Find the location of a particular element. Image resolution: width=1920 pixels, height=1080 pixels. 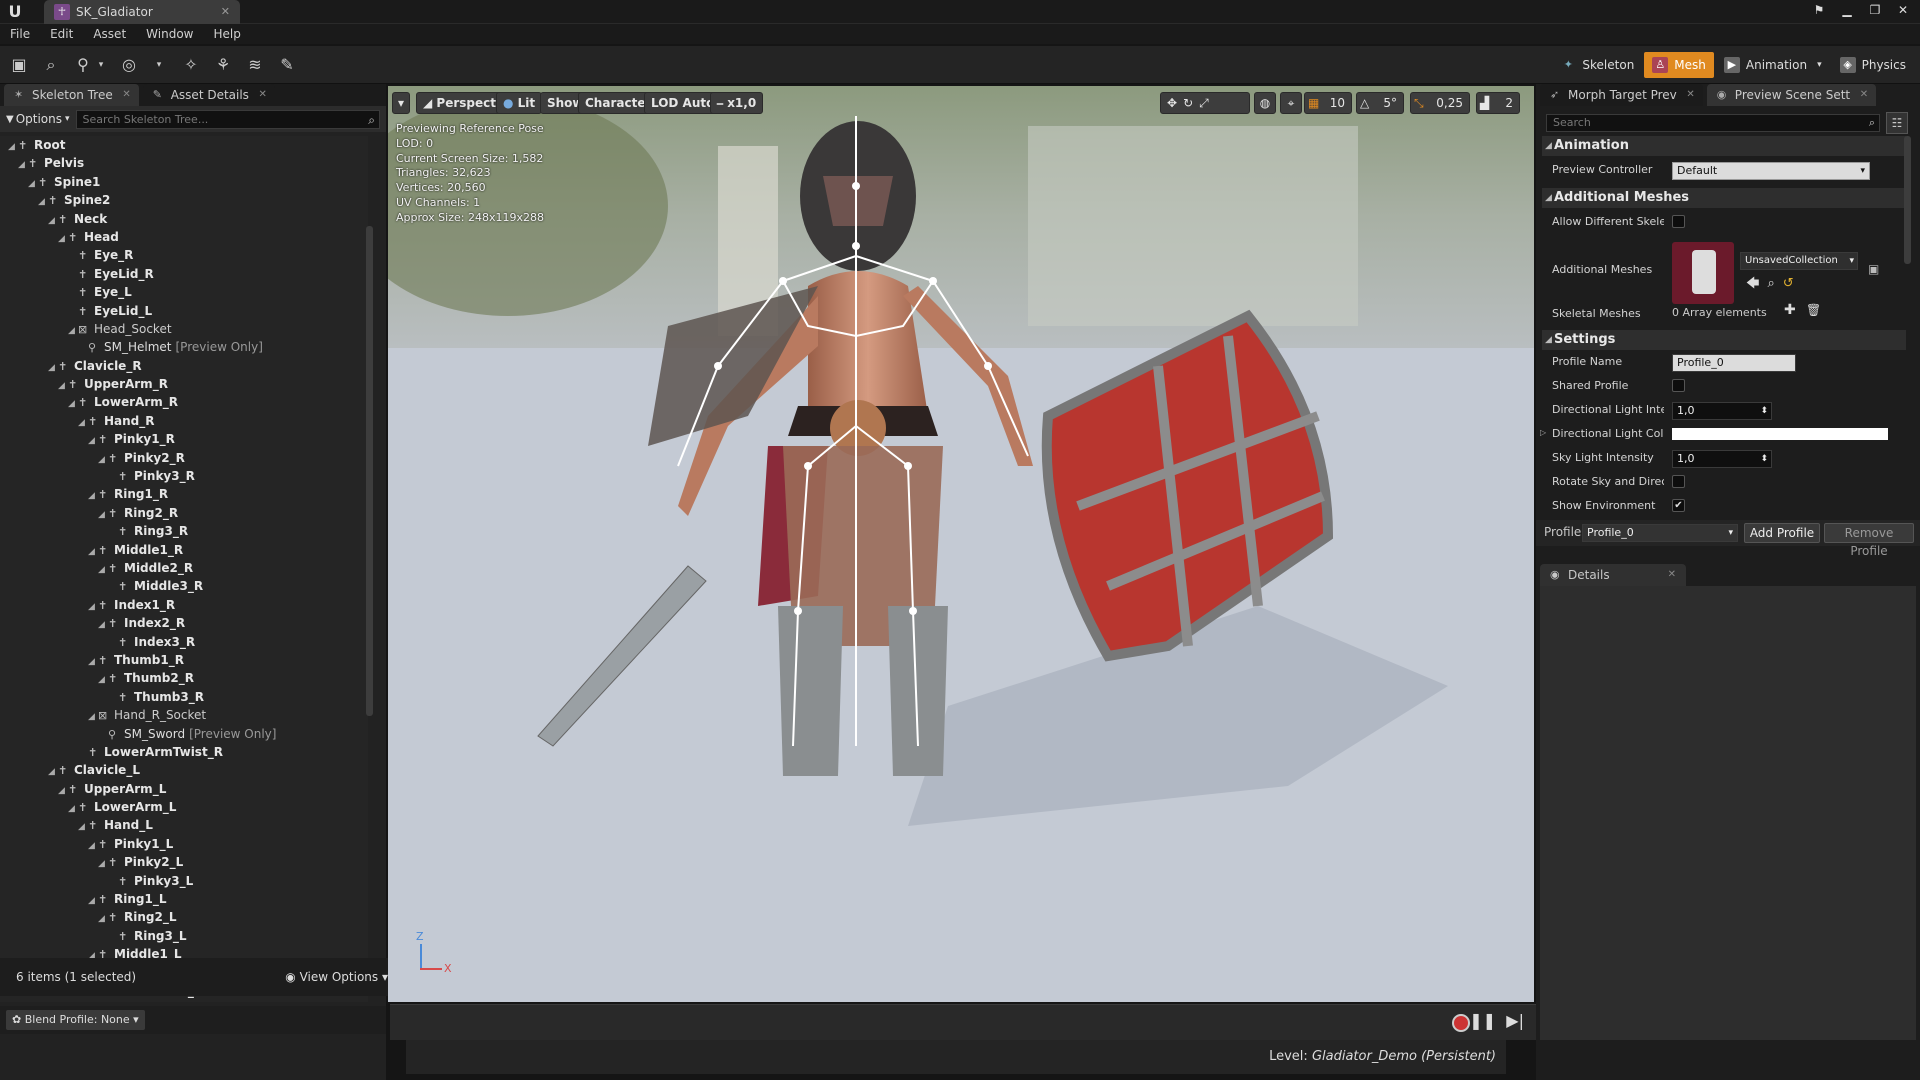

layers-icon: ≋ is located at coordinates (255, 65).